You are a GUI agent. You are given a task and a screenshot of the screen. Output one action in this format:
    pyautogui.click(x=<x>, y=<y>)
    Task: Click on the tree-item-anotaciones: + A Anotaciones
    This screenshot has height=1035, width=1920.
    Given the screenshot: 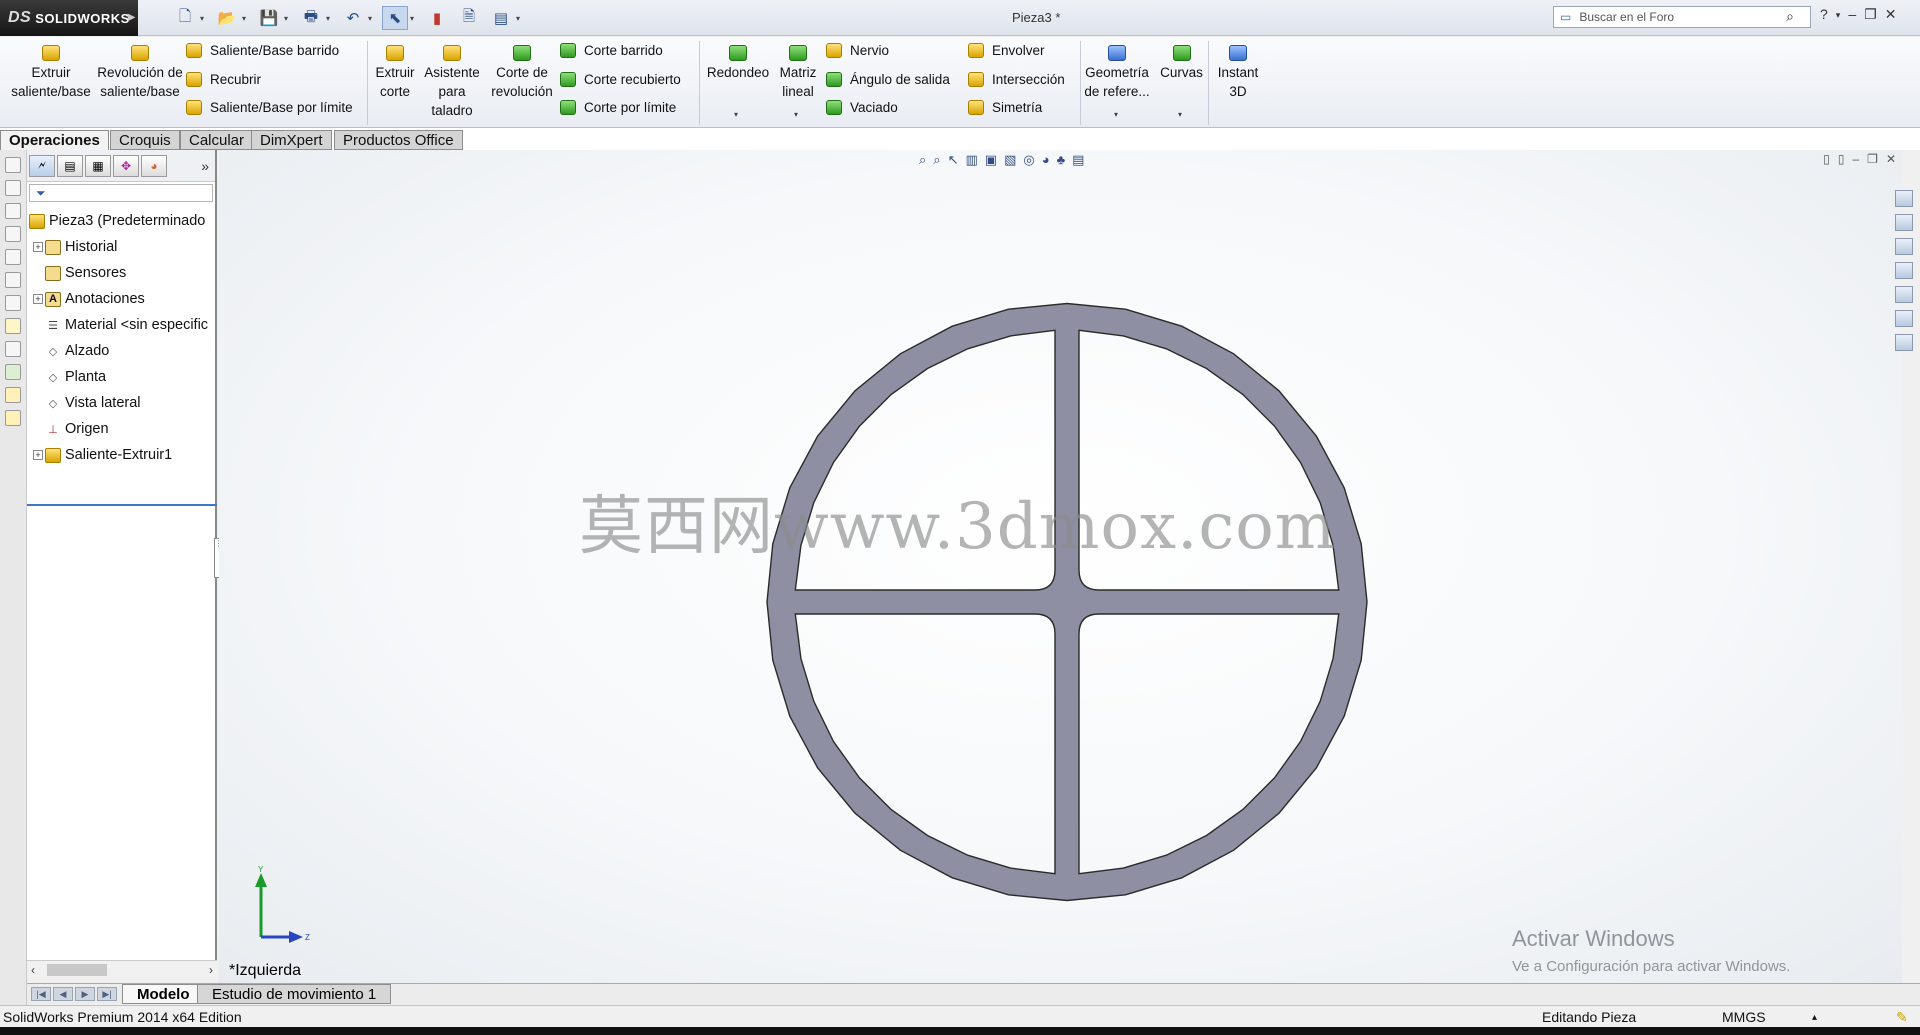 What is the action you would take?
    pyautogui.click(x=121, y=299)
    